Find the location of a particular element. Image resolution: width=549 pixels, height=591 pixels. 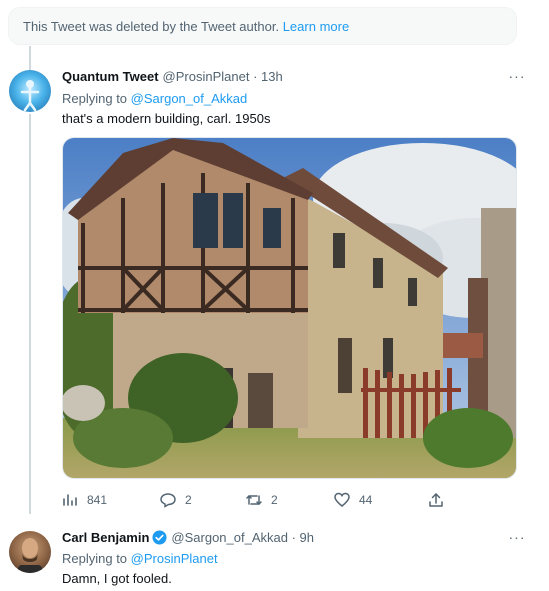

mention-link: @Sargon_of_Akkad is located at coordinates (189, 98).